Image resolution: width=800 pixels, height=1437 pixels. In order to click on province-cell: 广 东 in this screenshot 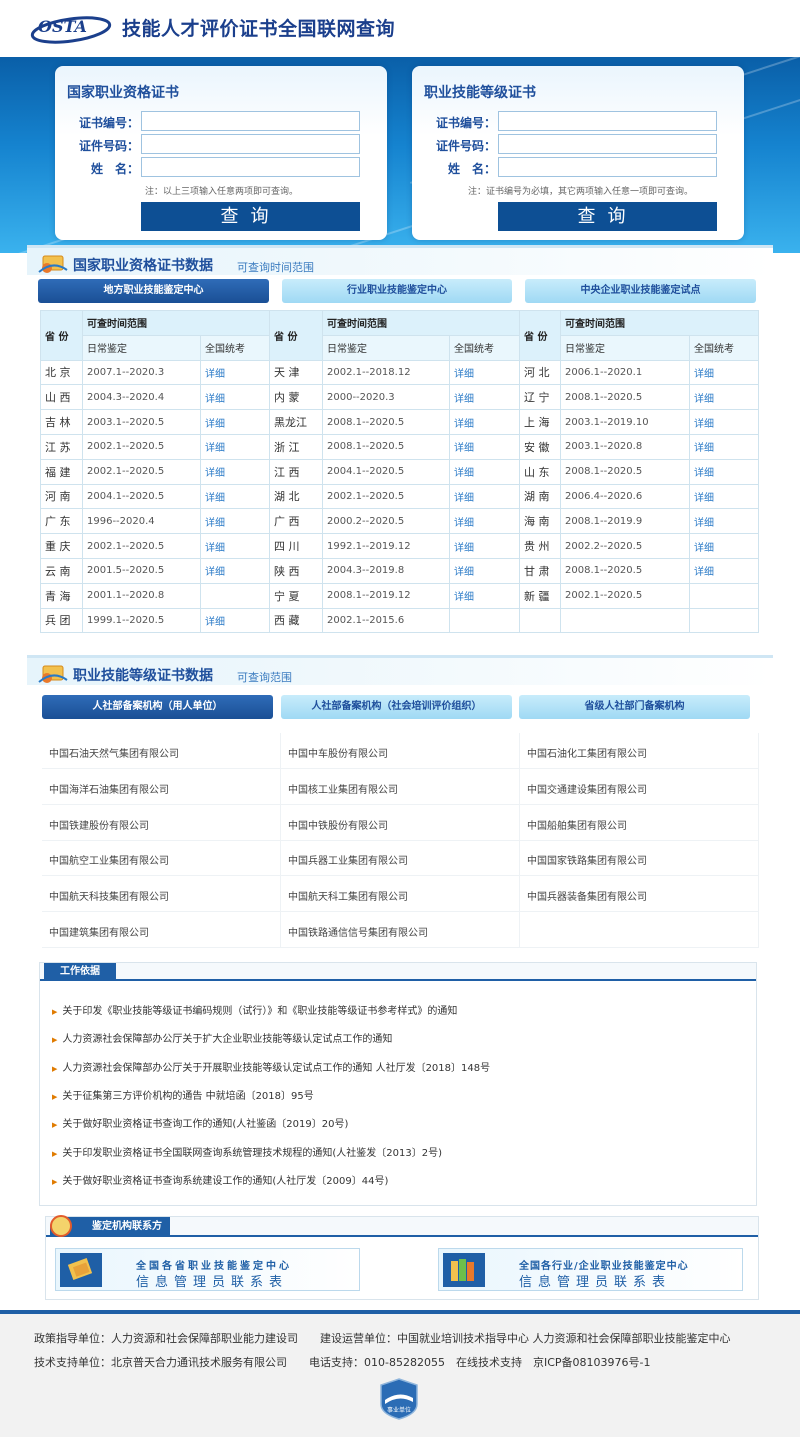, I will do `click(61, 521)`.